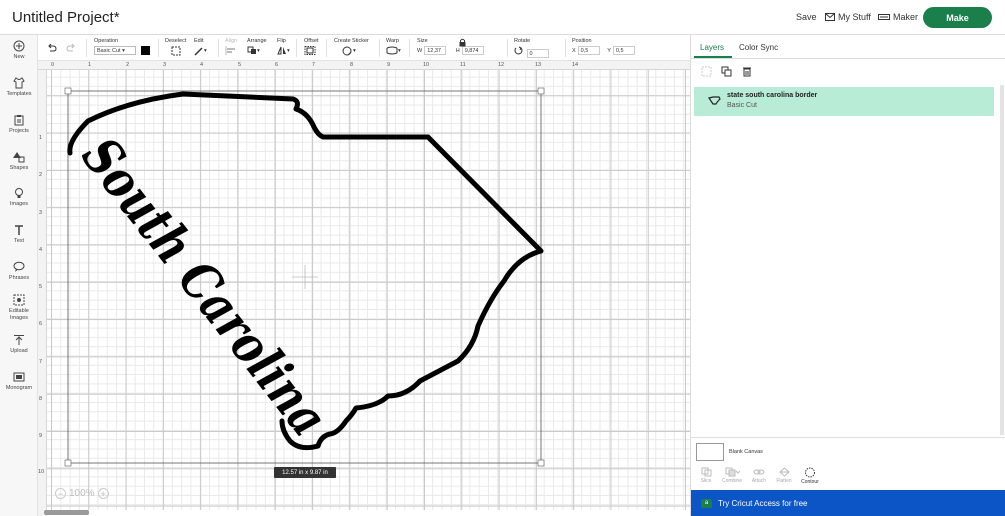 The image size is (1005, 516). Describe the element at coordinates (830, 17) in the screenshot. I see `envelope-icon` at that location.